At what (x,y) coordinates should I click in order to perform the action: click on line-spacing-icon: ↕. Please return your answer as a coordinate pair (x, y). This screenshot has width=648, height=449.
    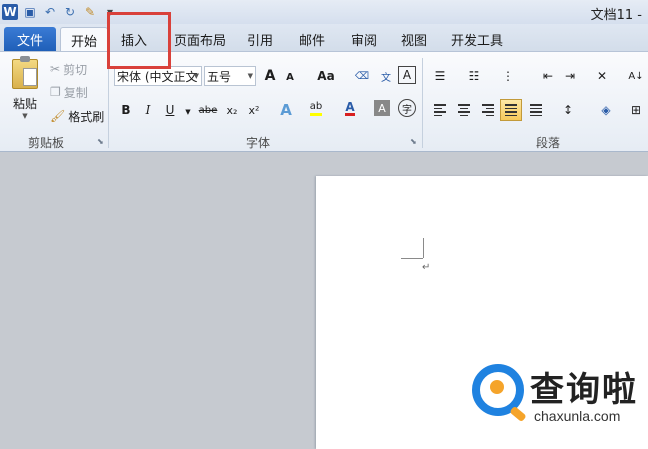
    Looking at the image, I should click on (568, 110).